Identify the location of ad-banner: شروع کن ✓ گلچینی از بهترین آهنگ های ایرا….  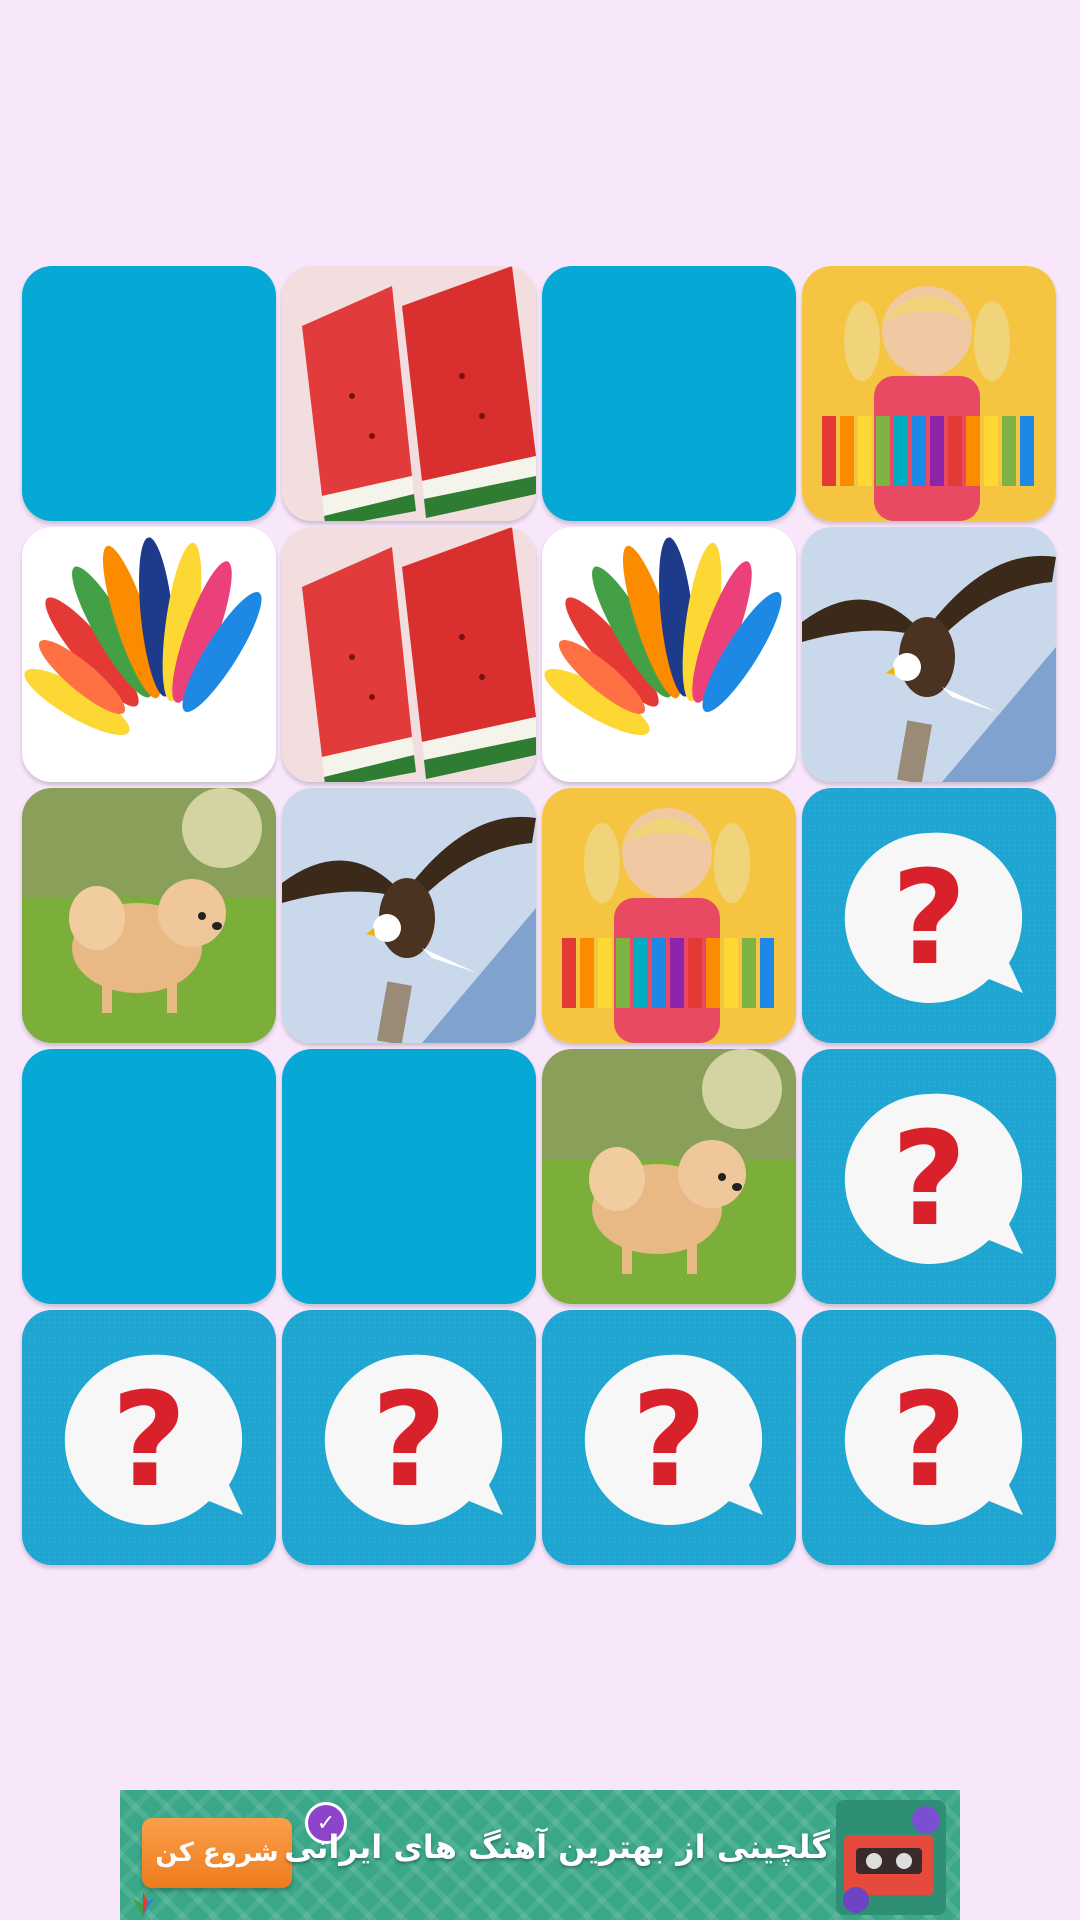
(540, 1855).